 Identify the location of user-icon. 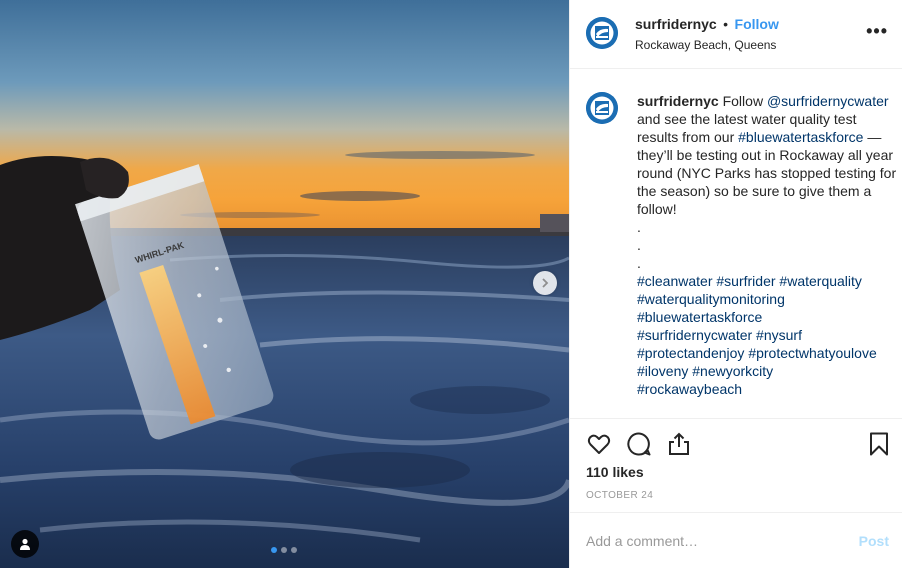
(25, 544).